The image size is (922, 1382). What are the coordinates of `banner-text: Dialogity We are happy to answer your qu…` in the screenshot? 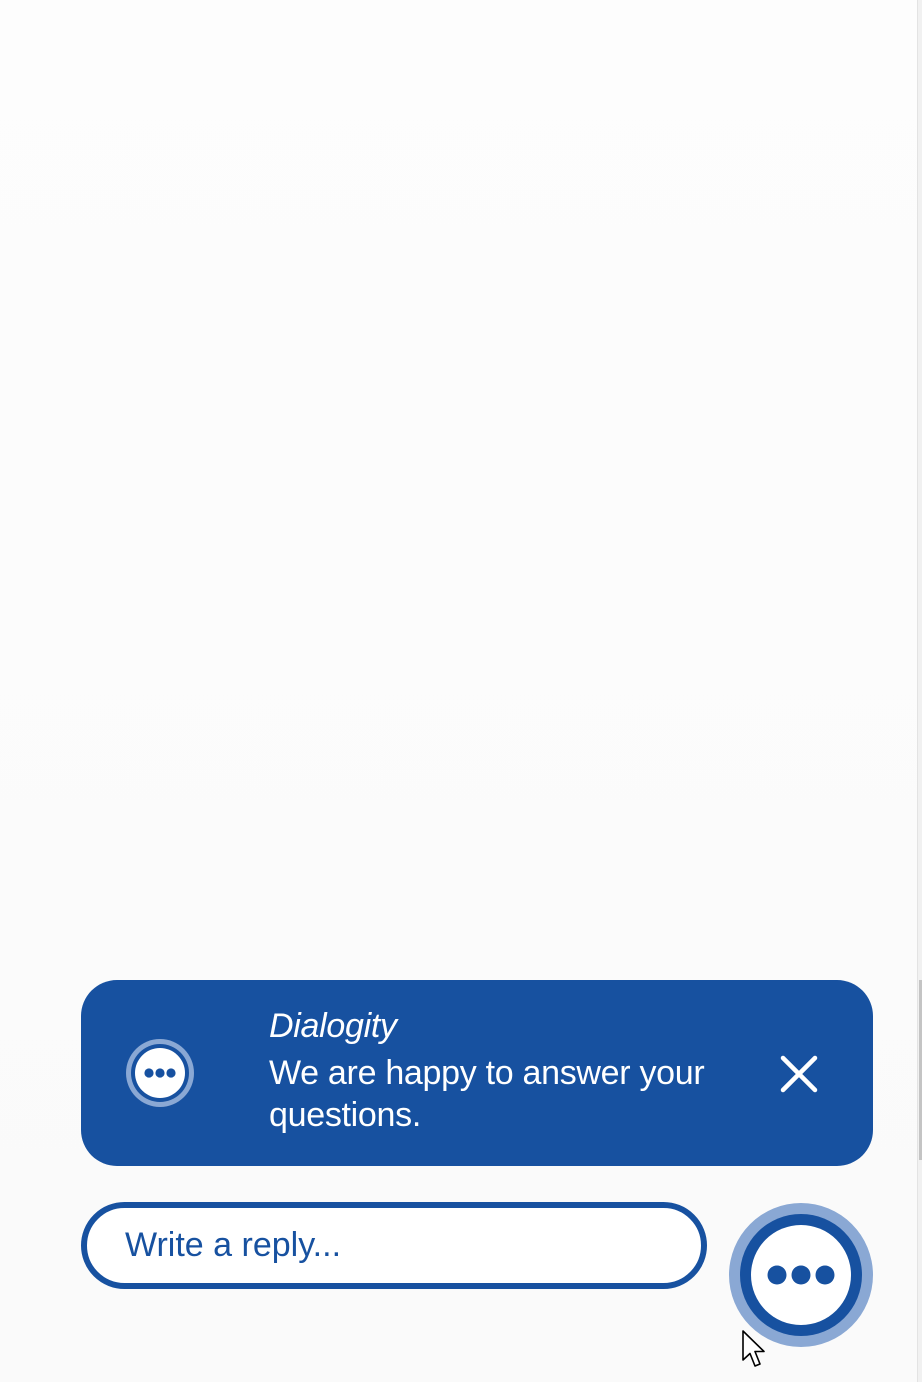 It's located at (514, 1071).